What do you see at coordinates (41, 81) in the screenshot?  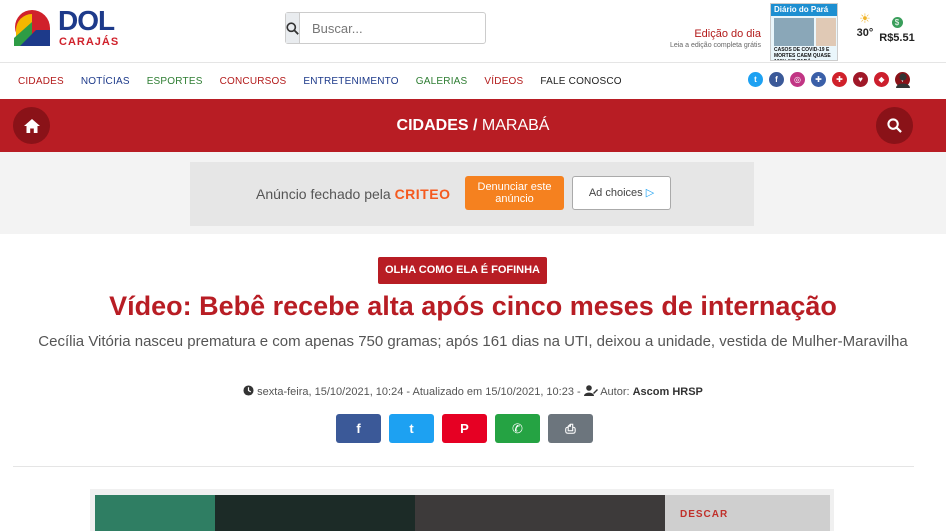 I see `nav-item-cidades: CIDADES` at bounding box center [41, 81].